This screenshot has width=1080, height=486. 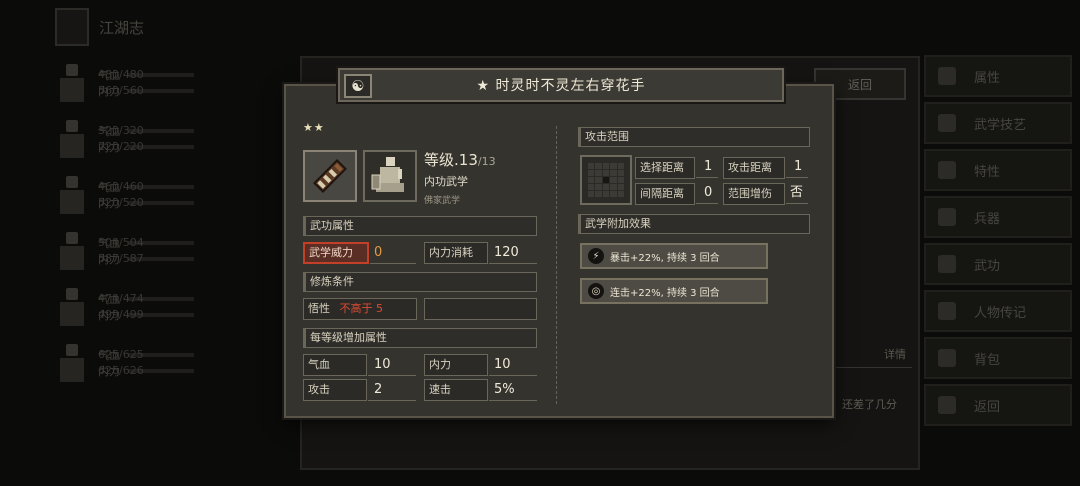 I want to click on menu-martial-arts: 武功, so click(x=998, y=264).